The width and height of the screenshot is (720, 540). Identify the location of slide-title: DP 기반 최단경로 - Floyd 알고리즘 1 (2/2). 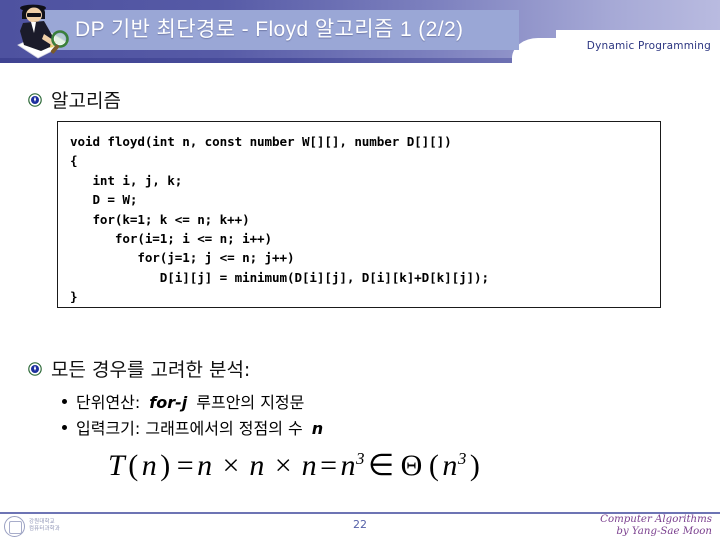
(269, 29).